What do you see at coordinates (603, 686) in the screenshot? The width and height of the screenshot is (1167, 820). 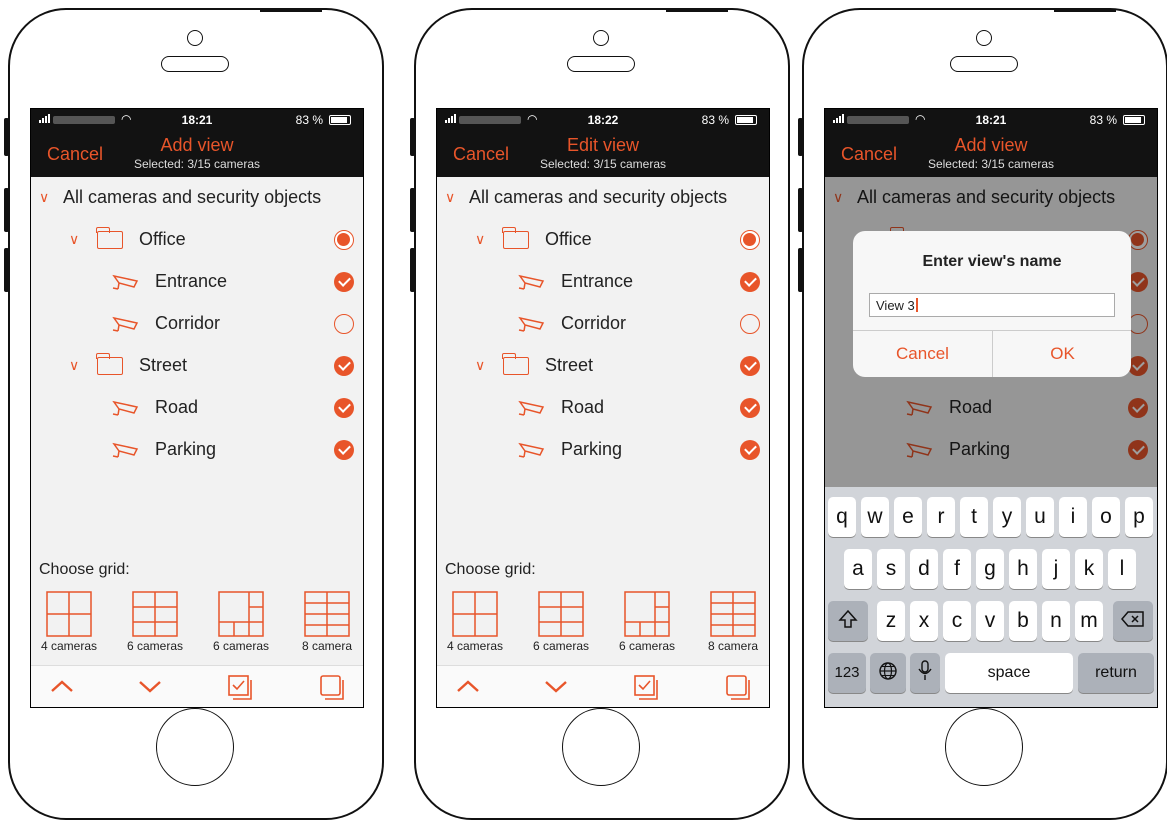 I see `bottom-toolbar` at bounding box center [603, 686].